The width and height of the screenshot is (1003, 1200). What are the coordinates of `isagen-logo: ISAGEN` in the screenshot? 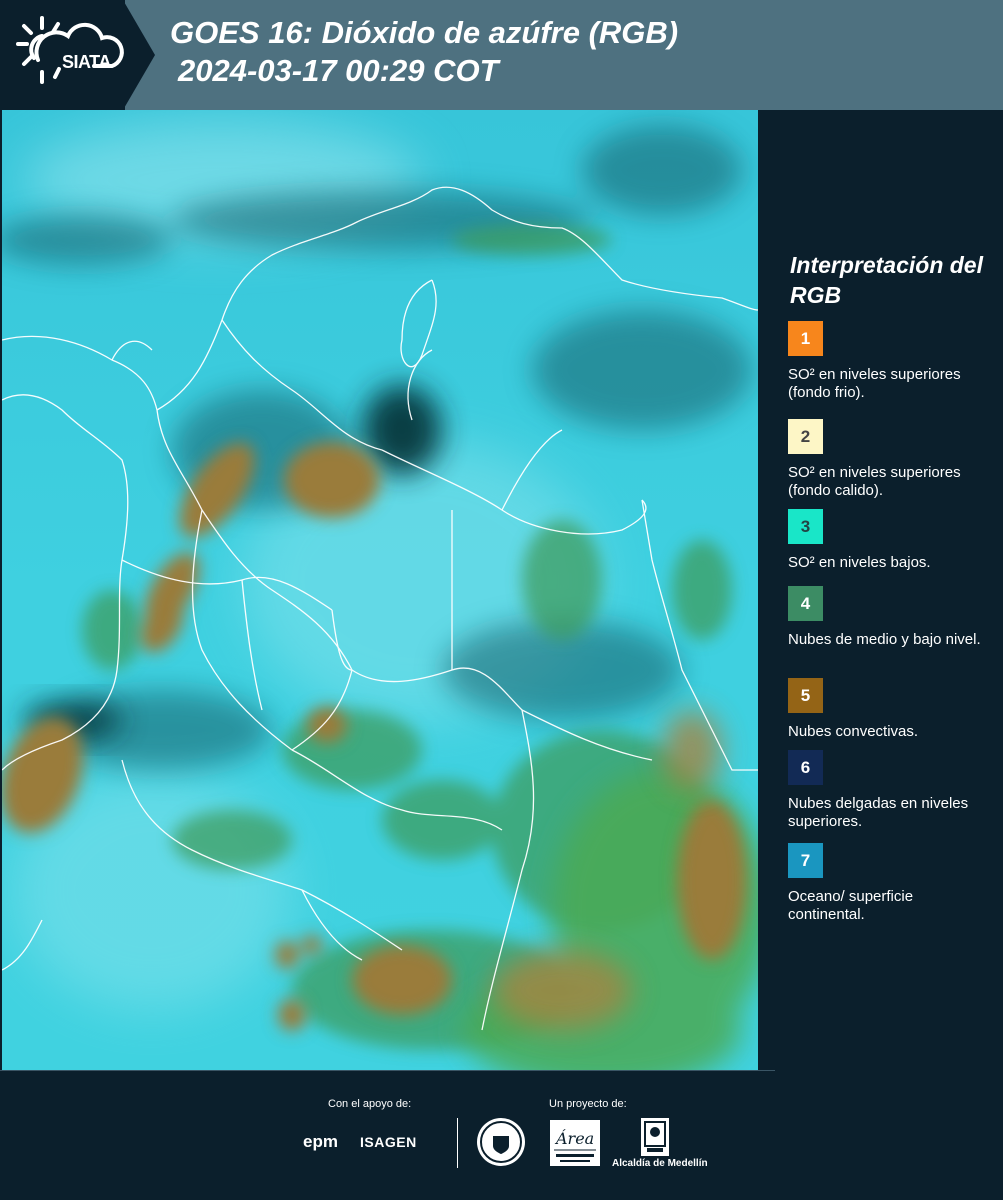 It's located at (388, 1142).